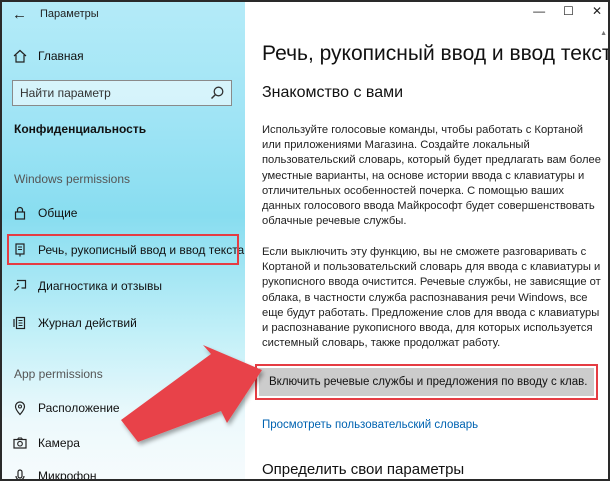 Image resolution: width=610 pixels, height=481 pixels. I want to click on home-icon, so click(20, 56).